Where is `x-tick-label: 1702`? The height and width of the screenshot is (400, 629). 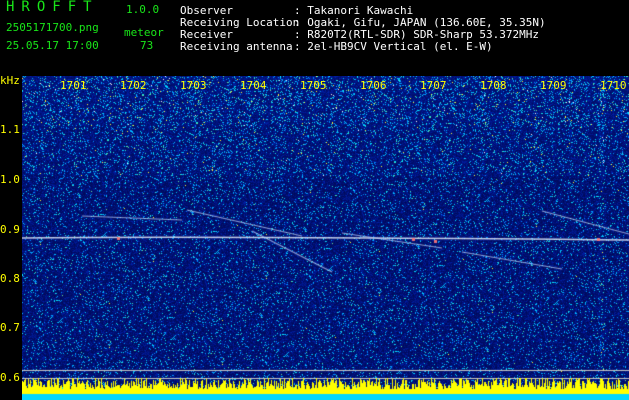 x-tick-label: 1702 is located at coordinates (133, 85).